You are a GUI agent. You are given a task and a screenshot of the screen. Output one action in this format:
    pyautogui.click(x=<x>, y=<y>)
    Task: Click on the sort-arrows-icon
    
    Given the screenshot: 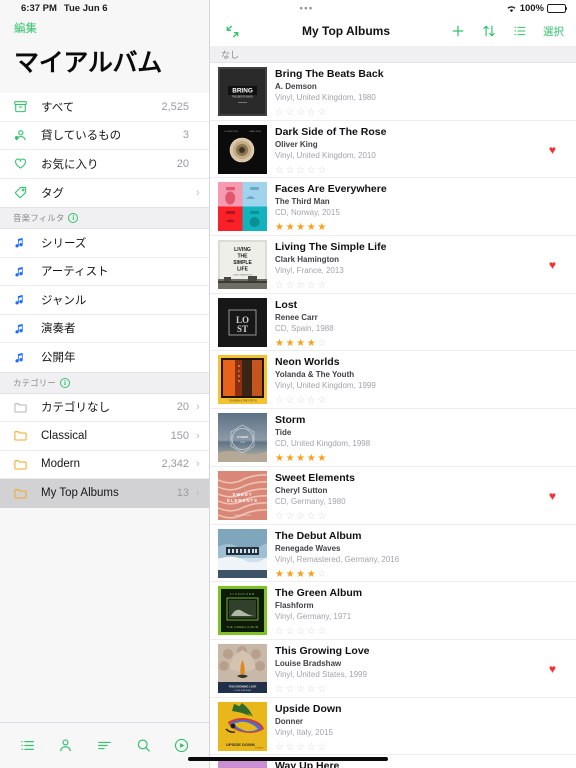 What is the action you would take?
    pyautogui.click(x=489, y=31)
    